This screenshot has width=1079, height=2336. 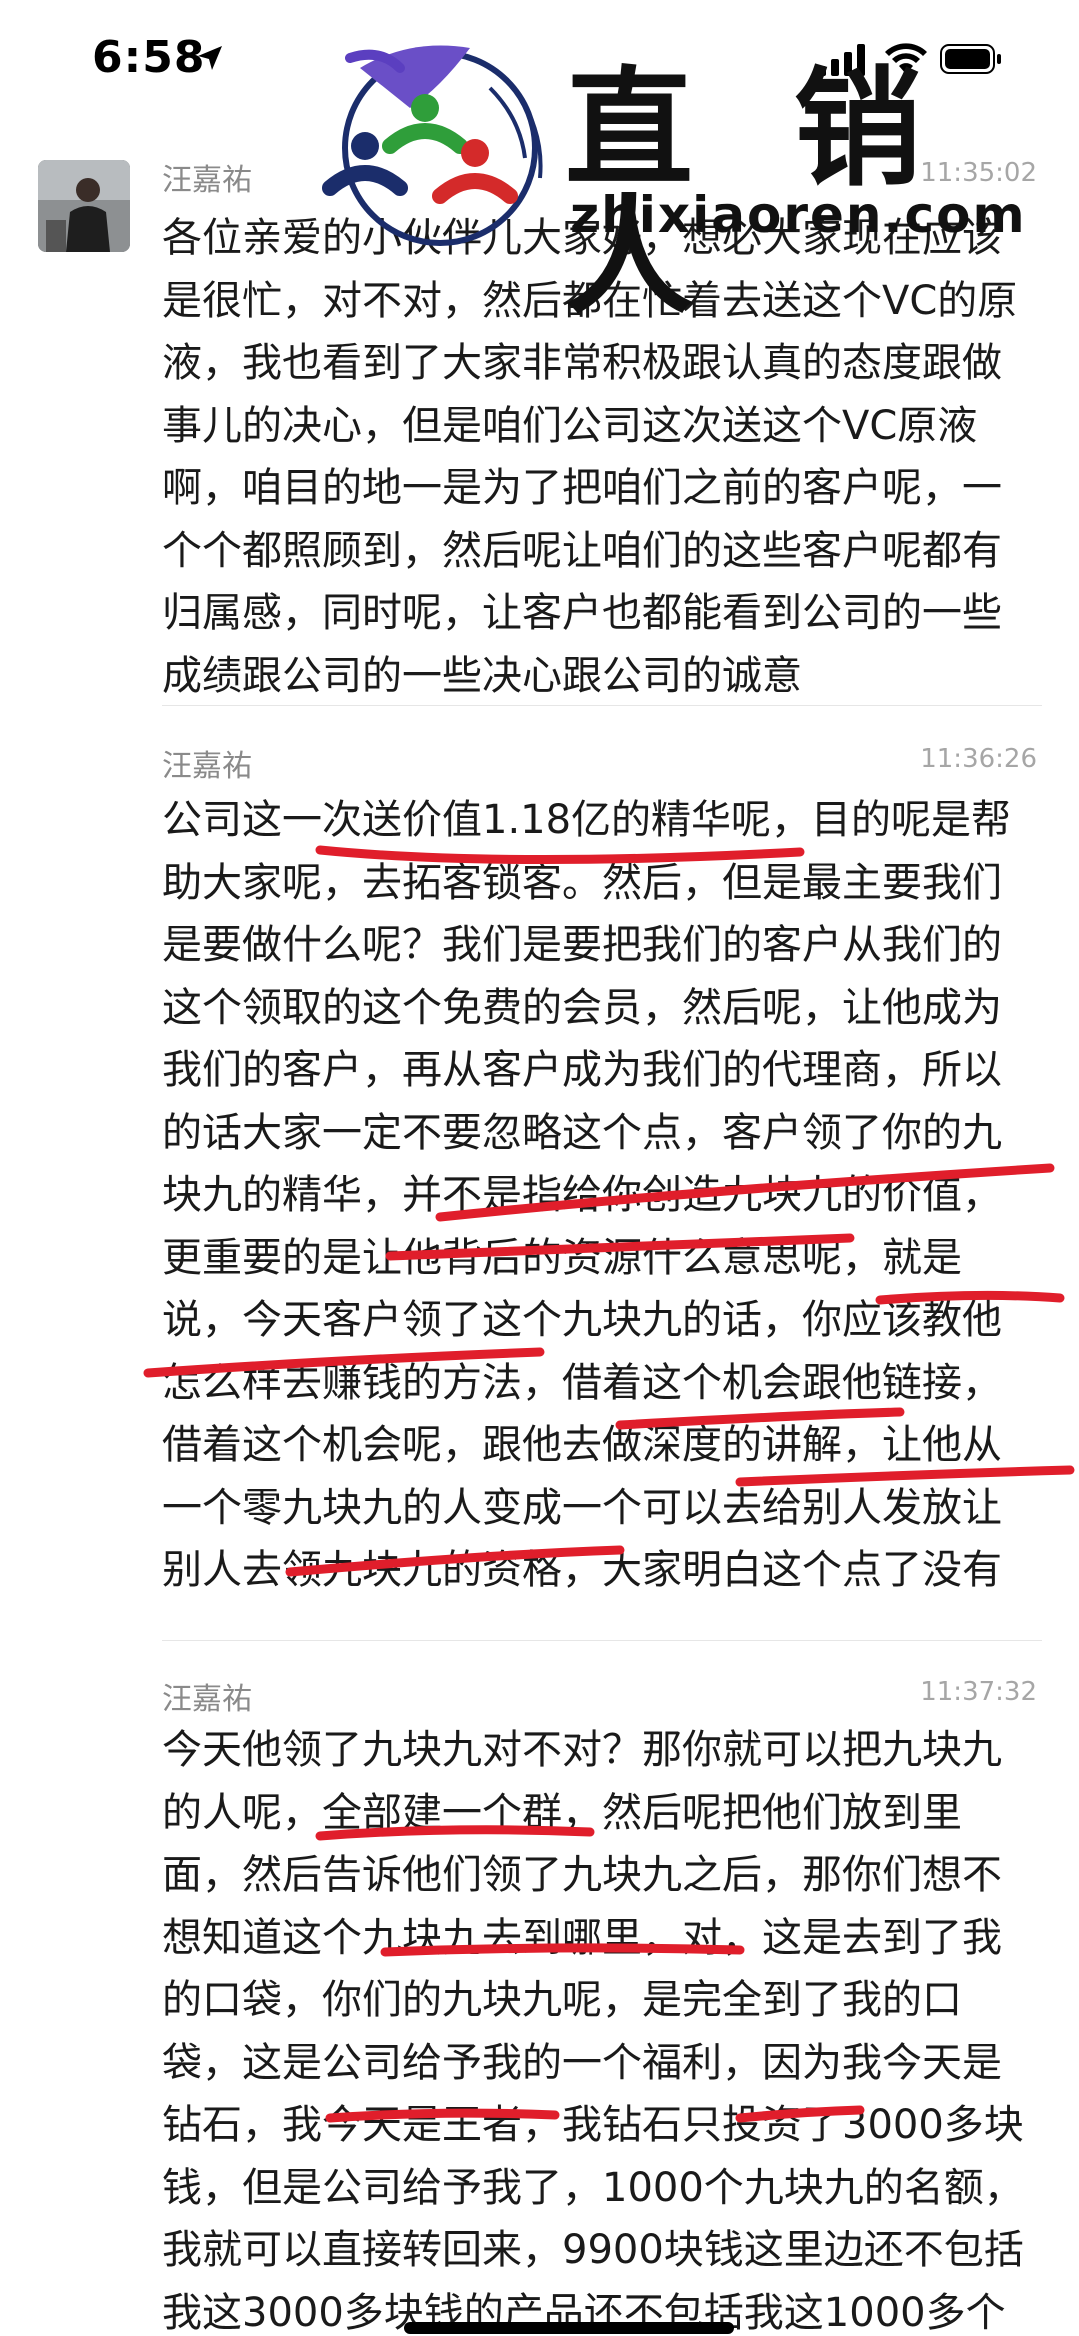 I want to click on home-indicator, so click(x=569, y=2328).